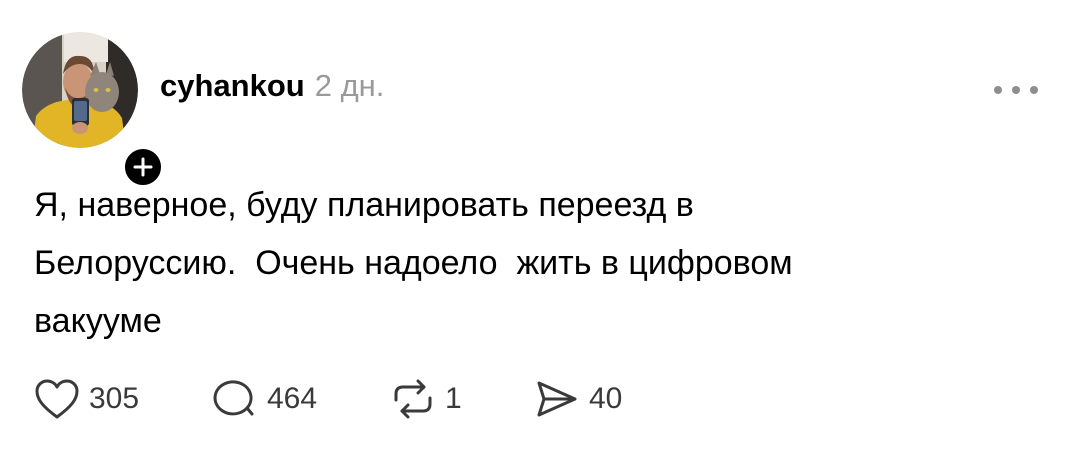 The height and width of the screenshot is (452, 1080). Describe the element at coordinates (235, 399) in the screenshot. I see `comment-icon` at that location.